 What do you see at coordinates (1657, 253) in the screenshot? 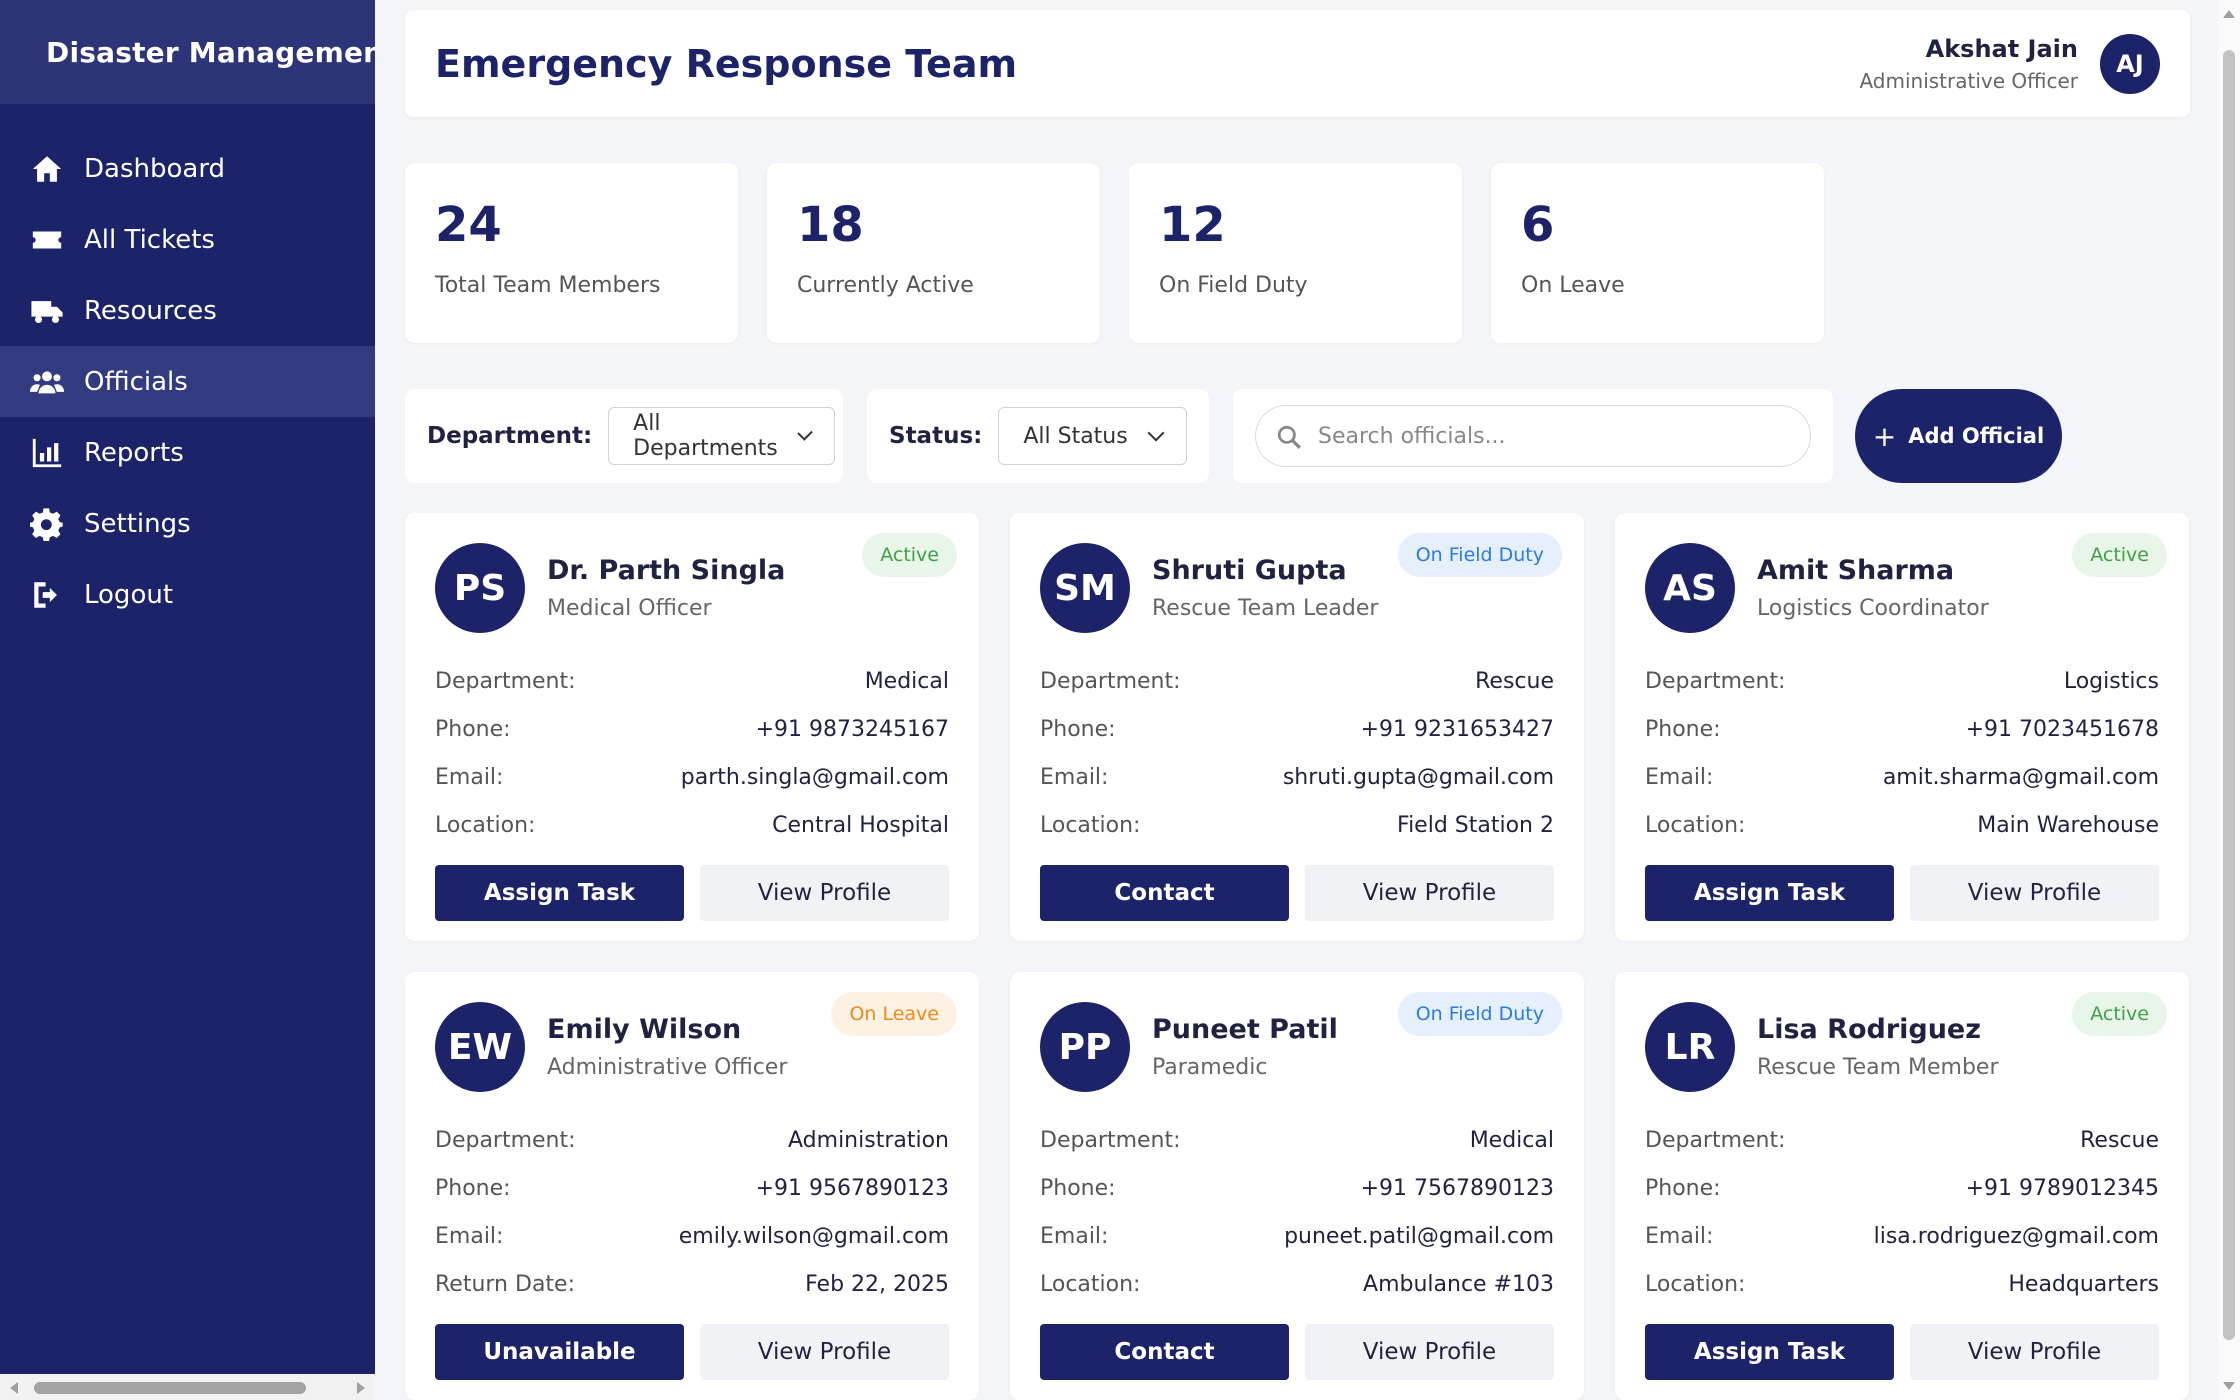
I see `stat-card-on-leave: 6 On Leave` at bounding box center [1657, 253].